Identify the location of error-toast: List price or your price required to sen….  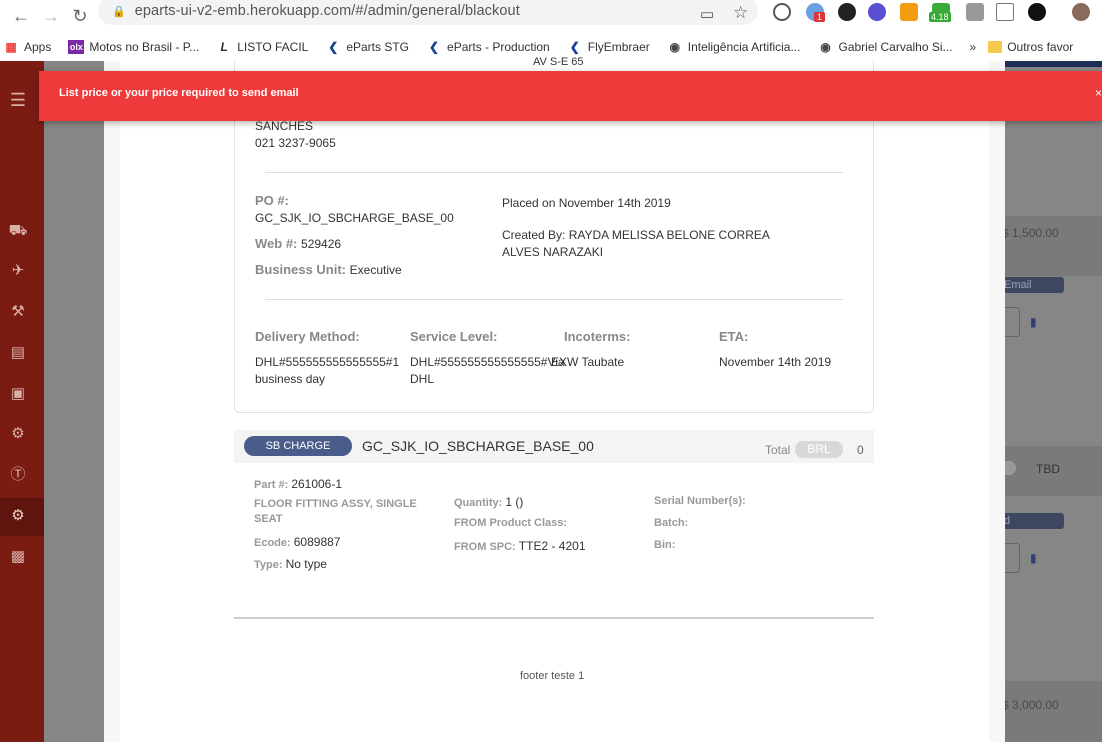
(570, 96).